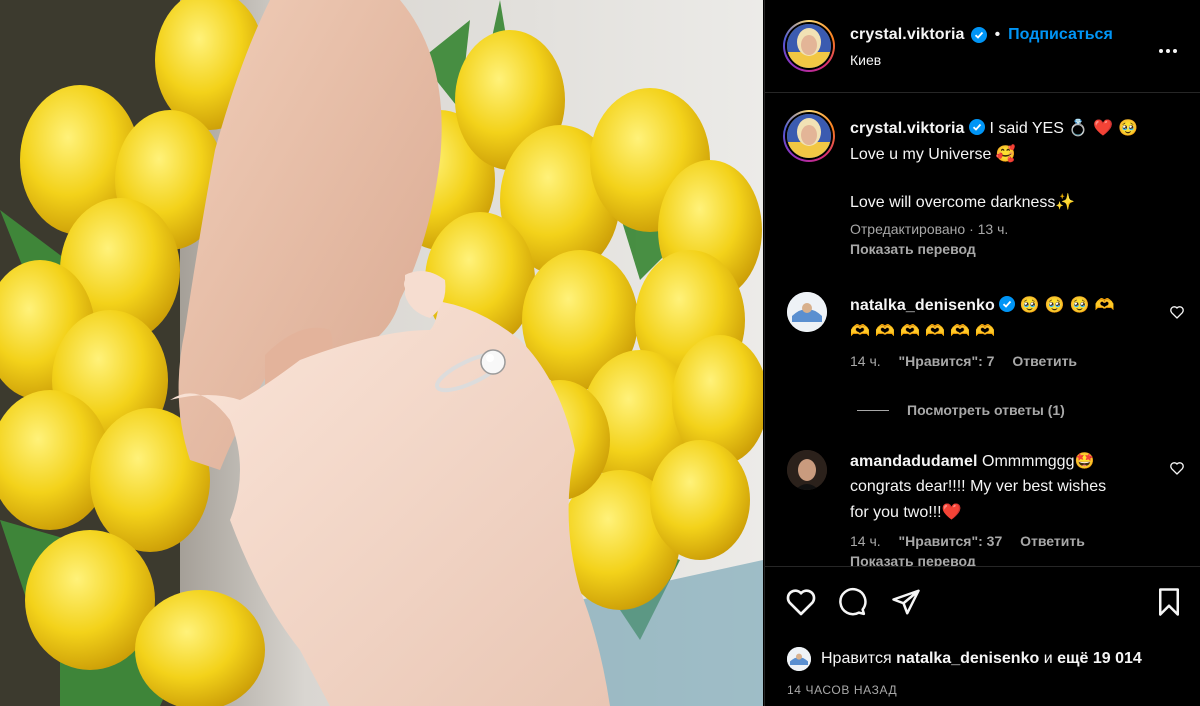  Describe the element at coordinates (978, 486) in the screenshot. I see `comment-text-line2: congrats dear!!!! My ver best wishes` at that location.